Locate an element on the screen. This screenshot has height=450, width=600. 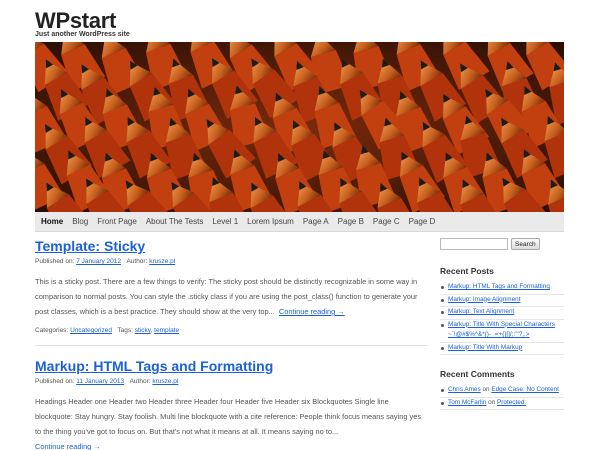
recent-post-link: Markup: Image Alignment is located at coordinates (484, 299).